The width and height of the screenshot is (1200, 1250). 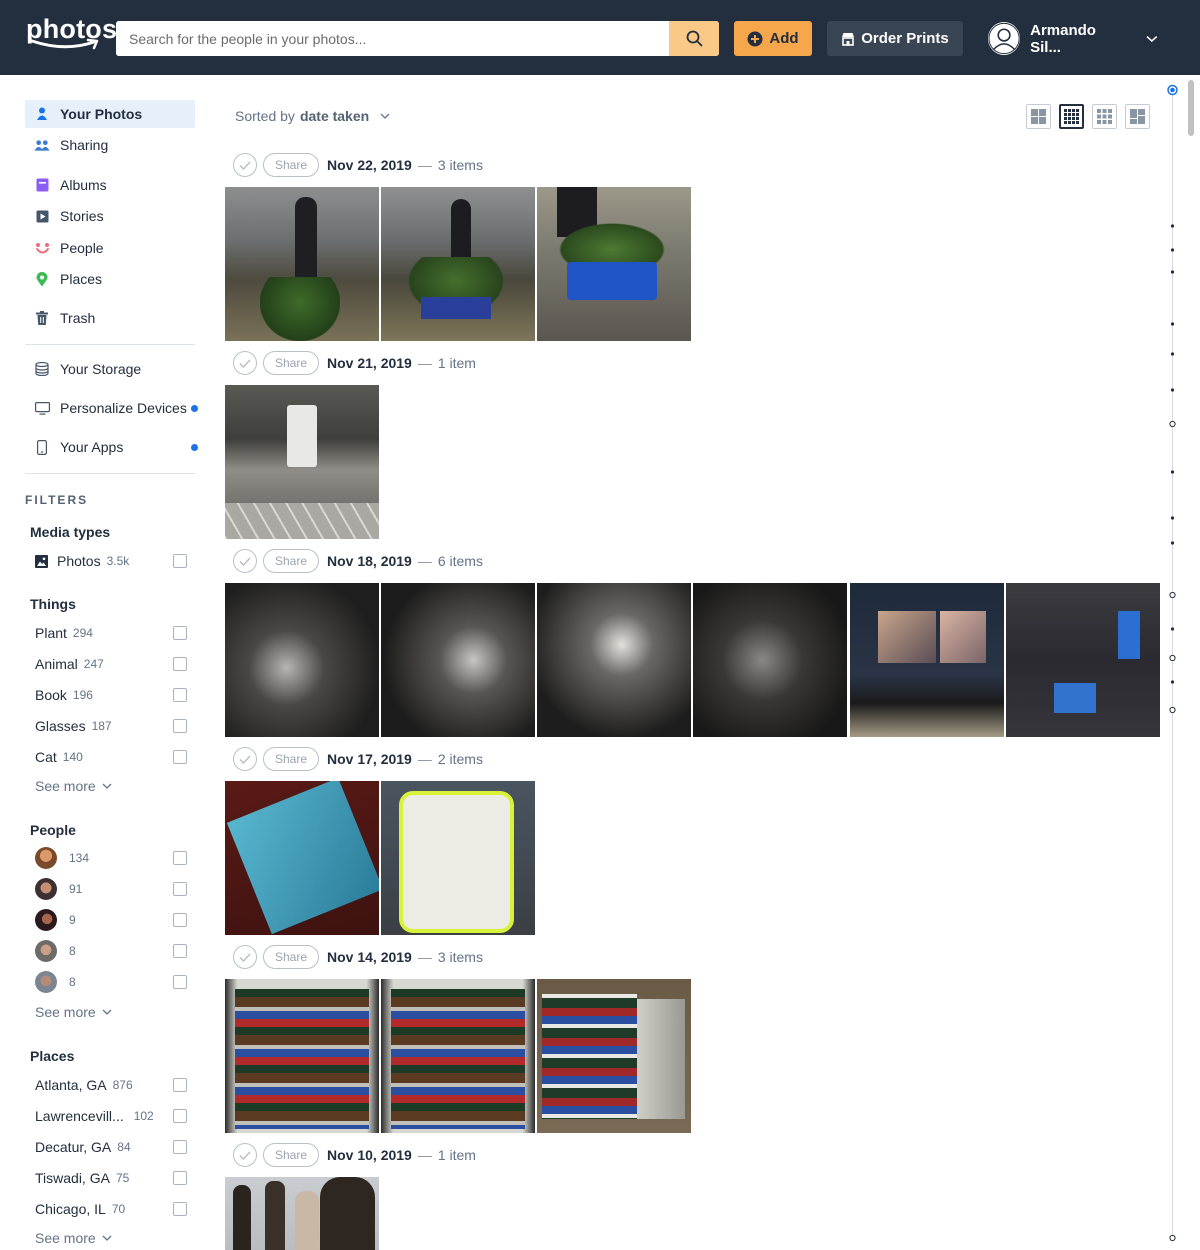 I want to click on order-prints-button: Order Prints, so click(x=895, y=38).